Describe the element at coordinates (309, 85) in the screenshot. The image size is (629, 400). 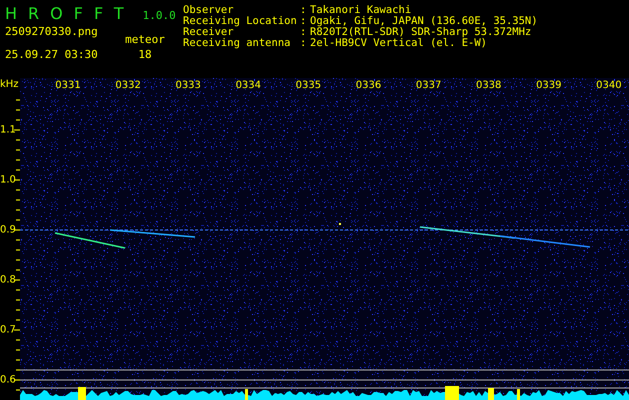
I see `time-label: 0335` at that location.